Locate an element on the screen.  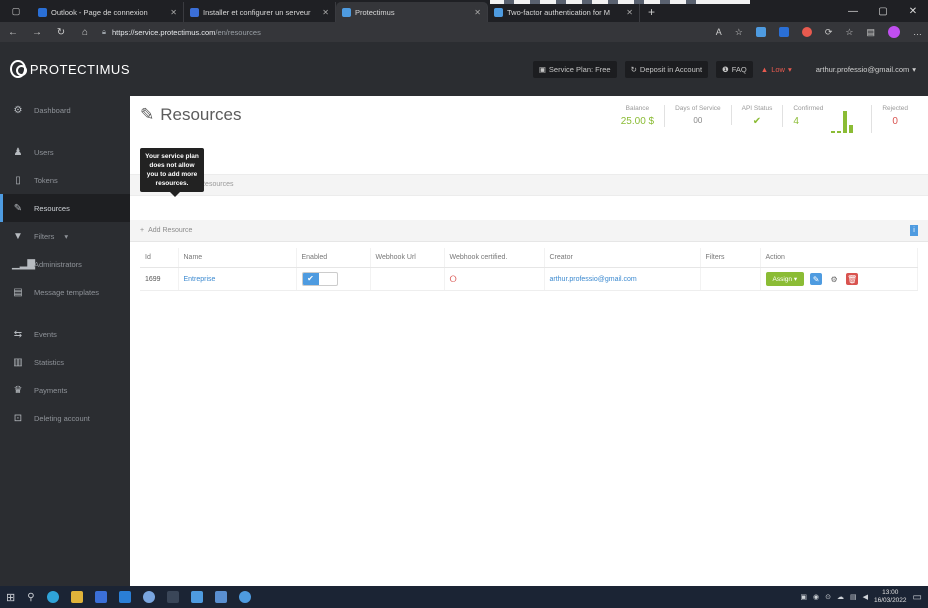
tray-icon: ⊙ is located at coordinates (828, 597).